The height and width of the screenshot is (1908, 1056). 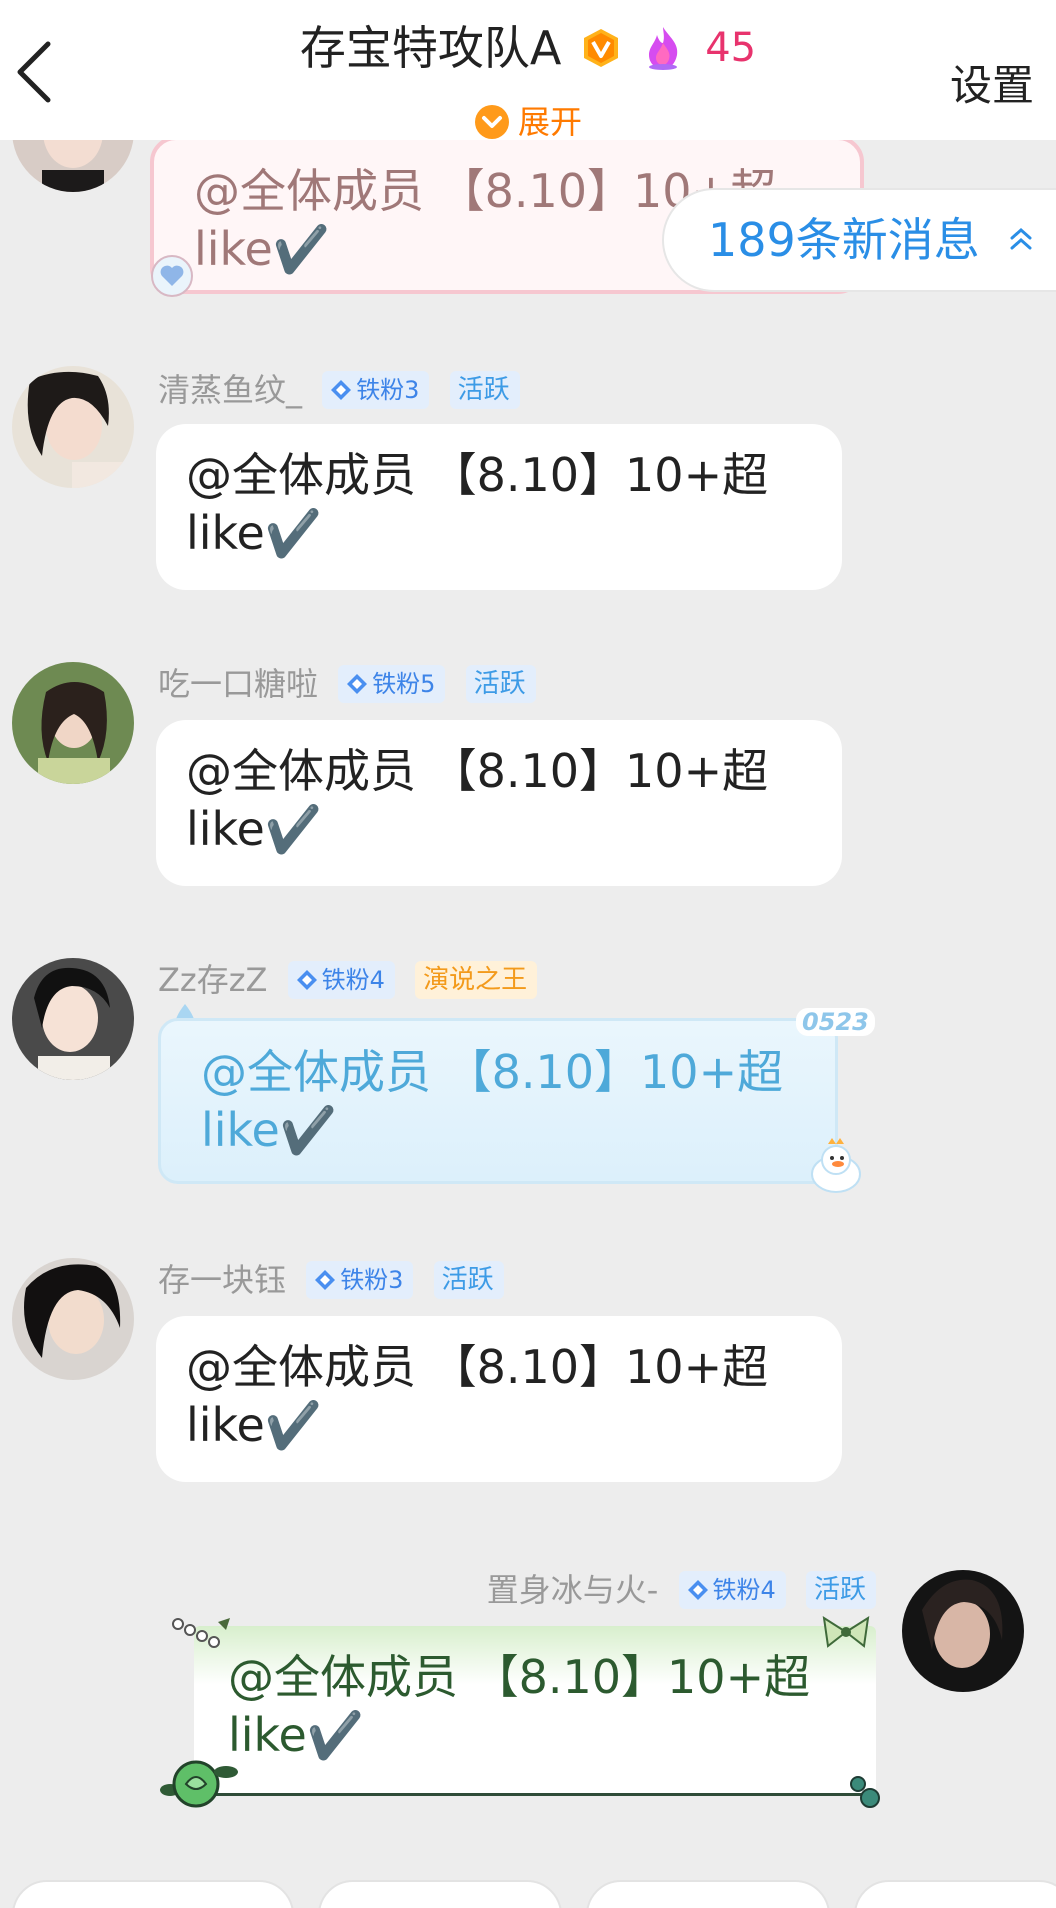 What do you see at coordinates (230, 390) in the screenshot?
I see `sender-name: 清蒸鱼纹_` at bounding box center [230, 390].